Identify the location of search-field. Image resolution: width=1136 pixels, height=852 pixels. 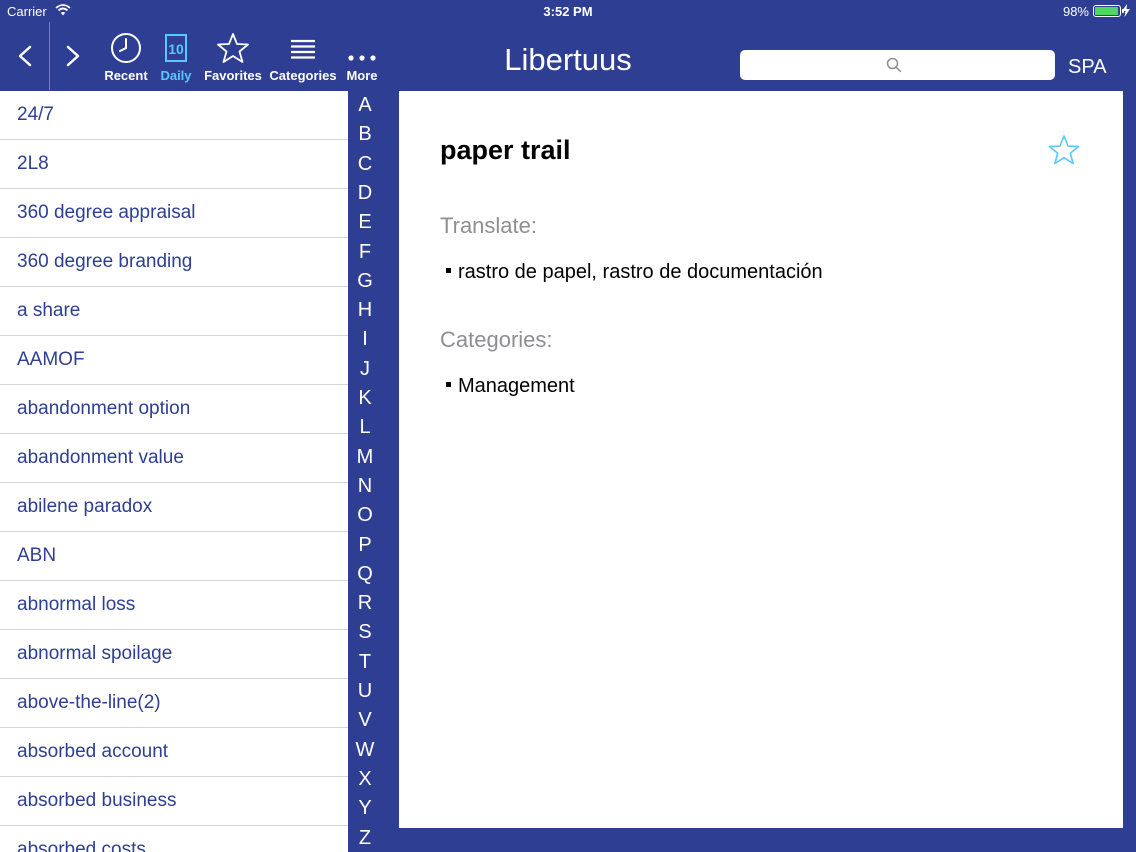
(897, 65).